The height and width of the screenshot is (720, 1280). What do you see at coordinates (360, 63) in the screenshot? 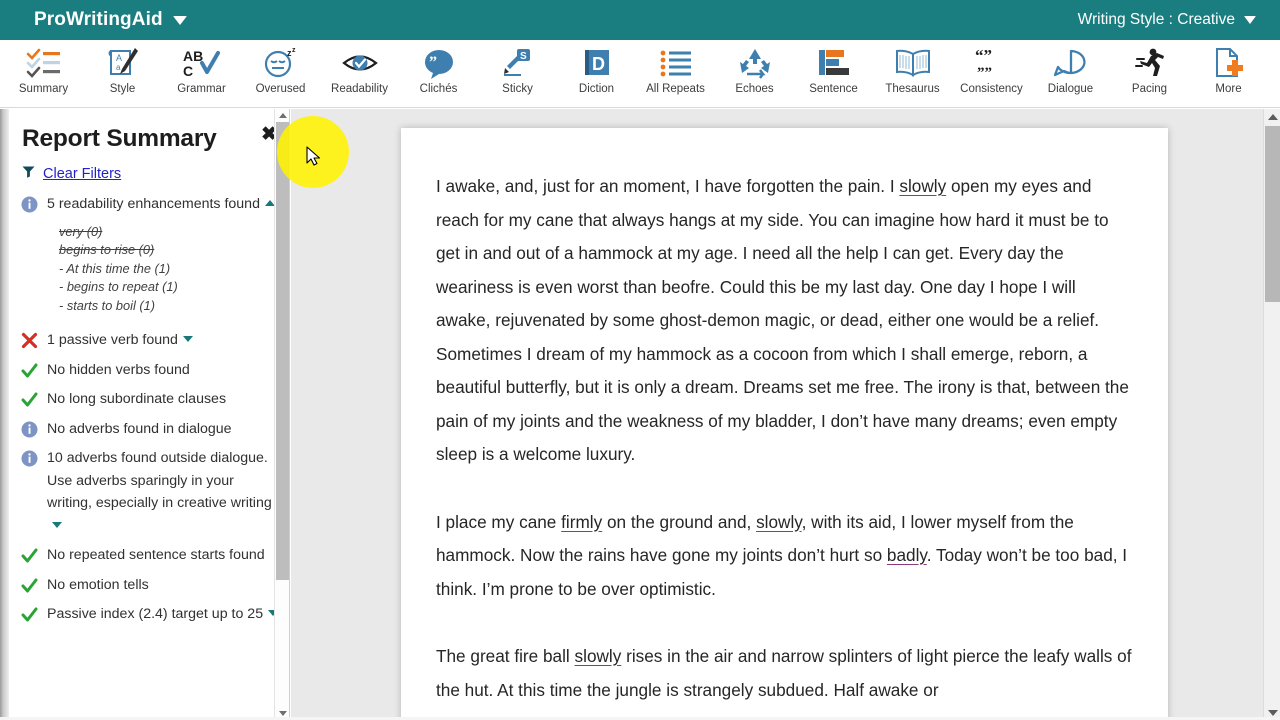
I see `readability-eye-icon` at bounding box center [360, 63].